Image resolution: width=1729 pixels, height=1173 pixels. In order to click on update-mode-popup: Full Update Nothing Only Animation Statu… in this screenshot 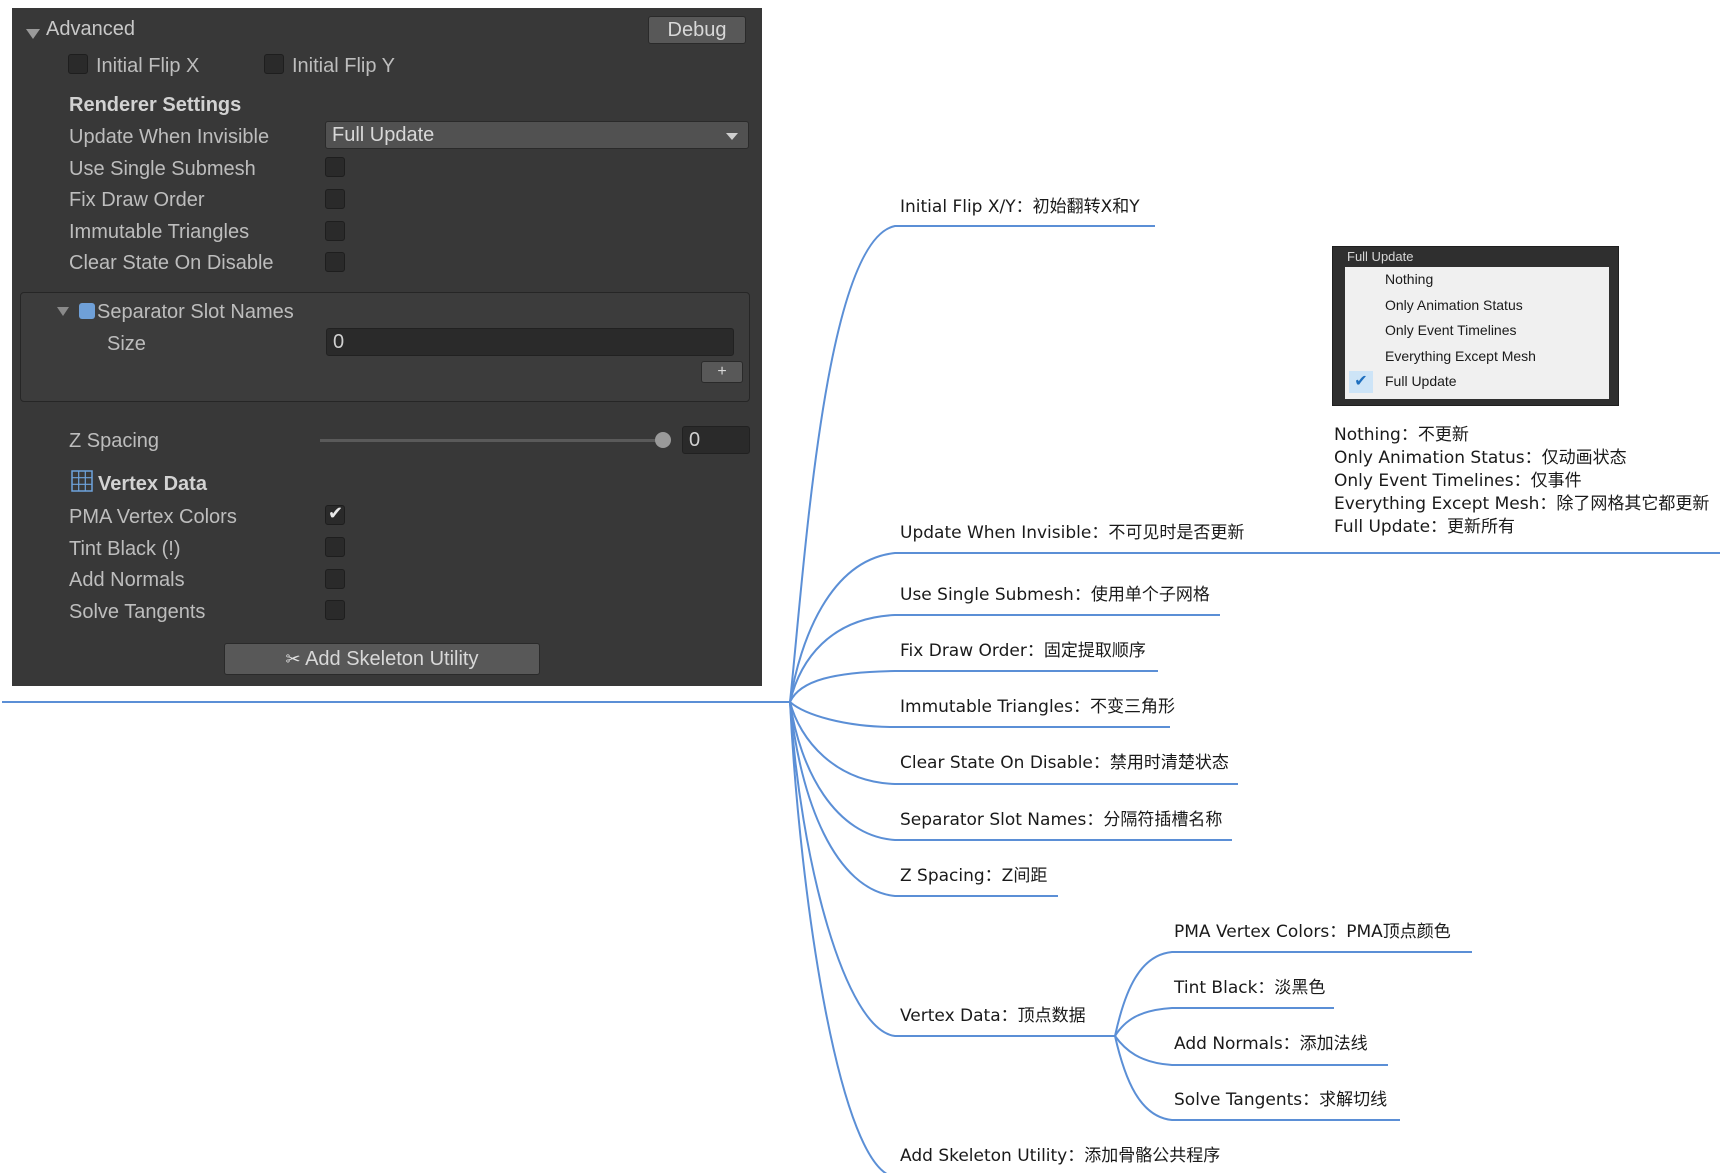, I will do `click(1475, 326)`.